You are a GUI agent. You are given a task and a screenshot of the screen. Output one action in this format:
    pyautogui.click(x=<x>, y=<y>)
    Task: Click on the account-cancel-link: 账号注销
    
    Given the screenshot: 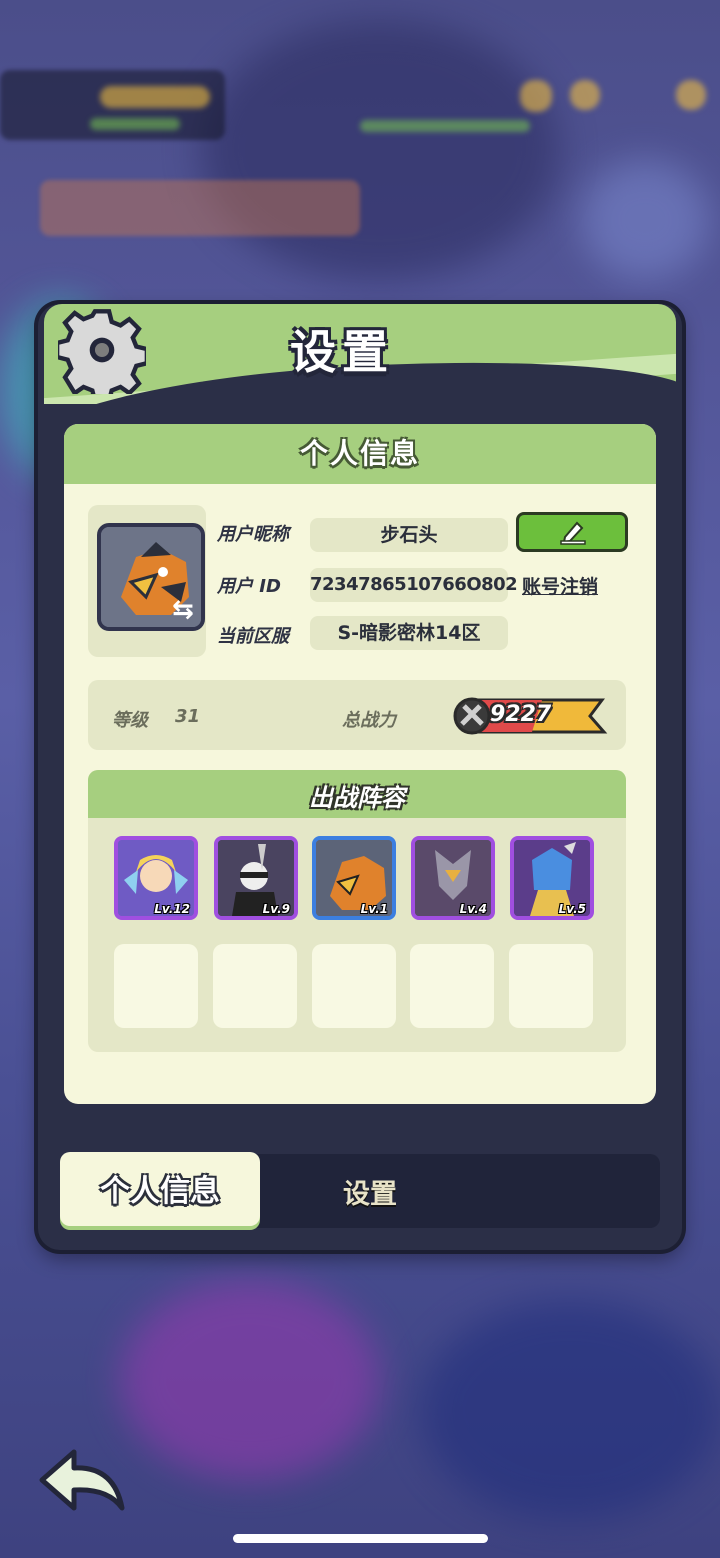 What is the action you would take?
    pyautogui.click(x=560, y=585)
    